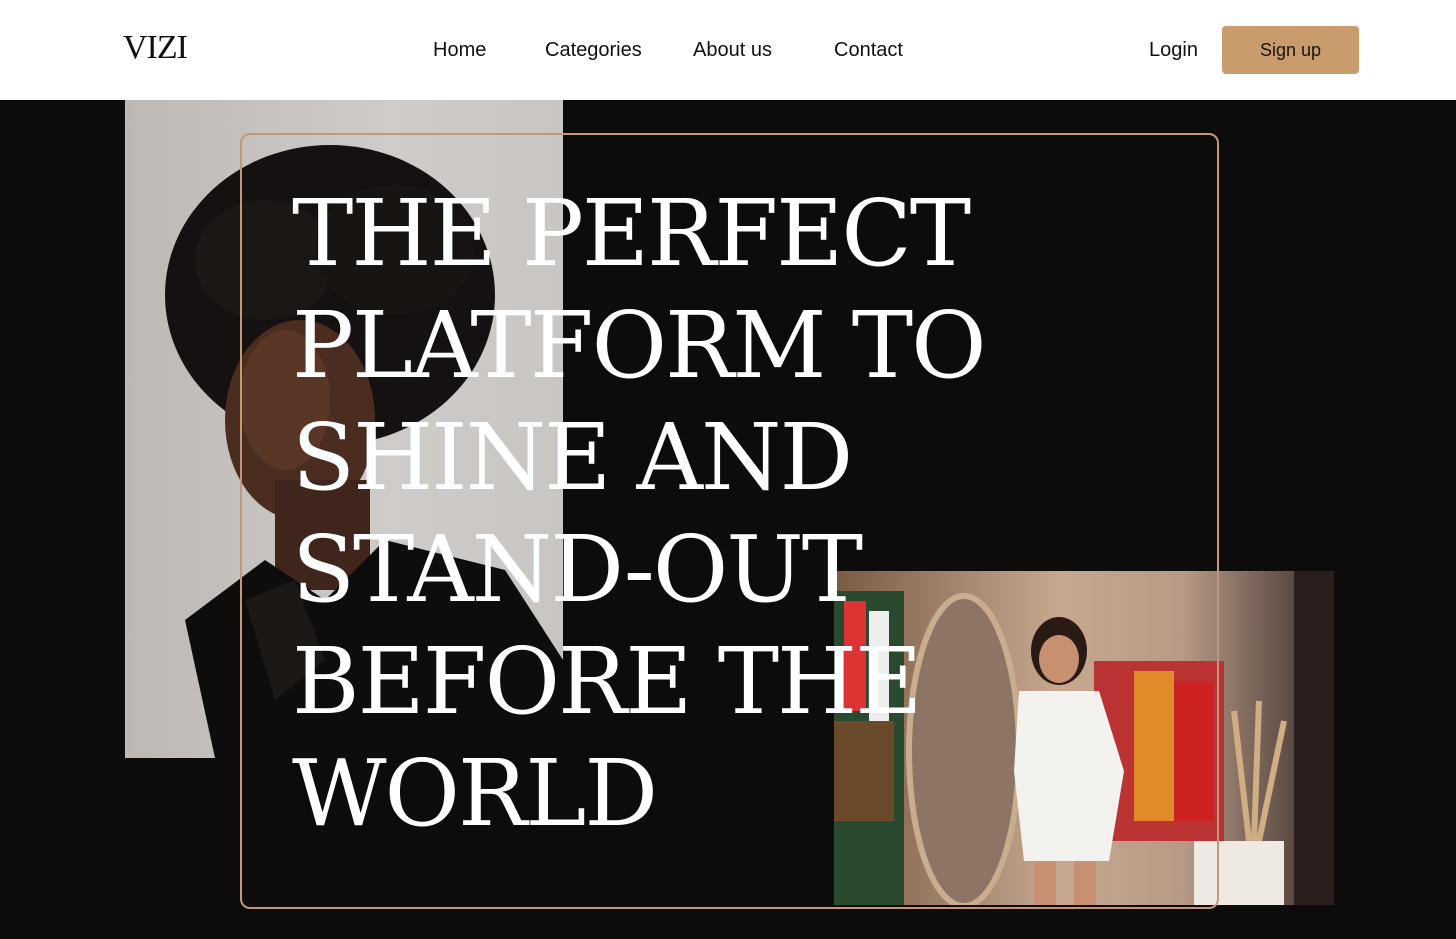 Image resolution: width=1456 pixels, height=939 pixels. I want to click on signup-button: Sign up, so click(1290, 50).